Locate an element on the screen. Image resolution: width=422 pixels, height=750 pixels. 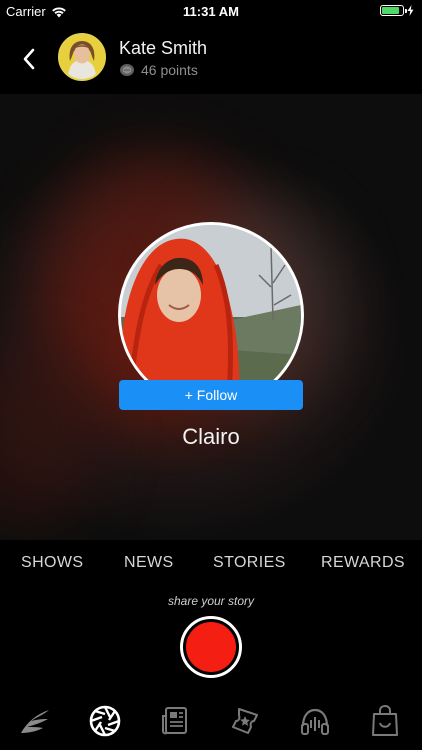
share-story-caption: share your story is located at coordinates (211, 601).